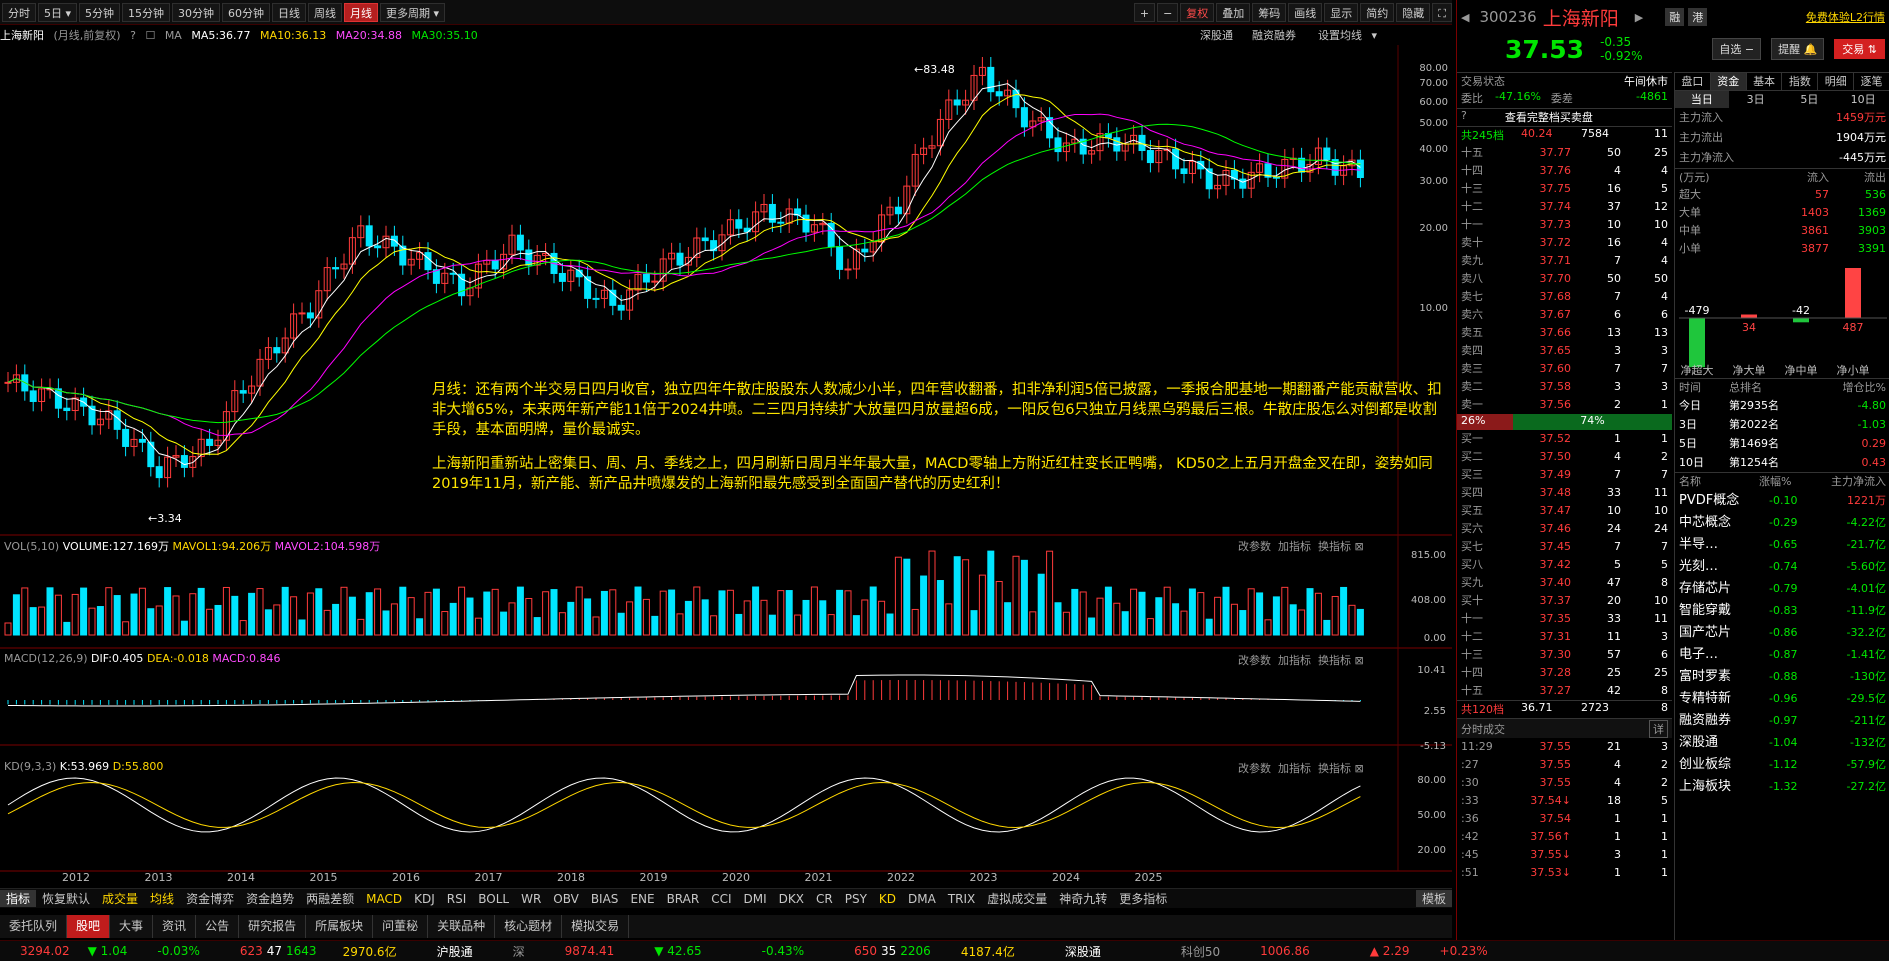 Image resolution: width=1889 pixels, height=961 pixels. What do you see at coordinates (1782, 655) in the screenshot?
I see `sector-row: 电子… -0.87 -1.41亿` at bounding box center [1782, 655].